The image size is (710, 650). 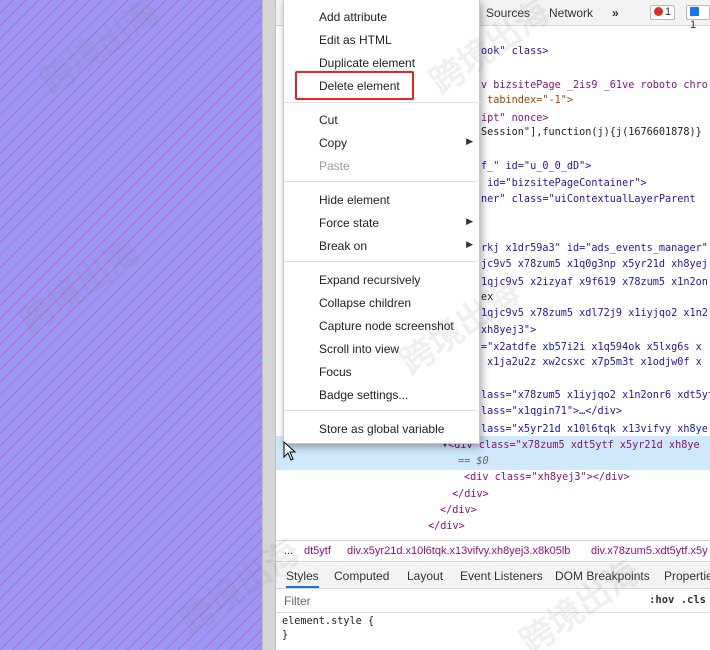 I want to click on code-line: lass="x1qgin71">…</div>, so click(x=551, y=412).